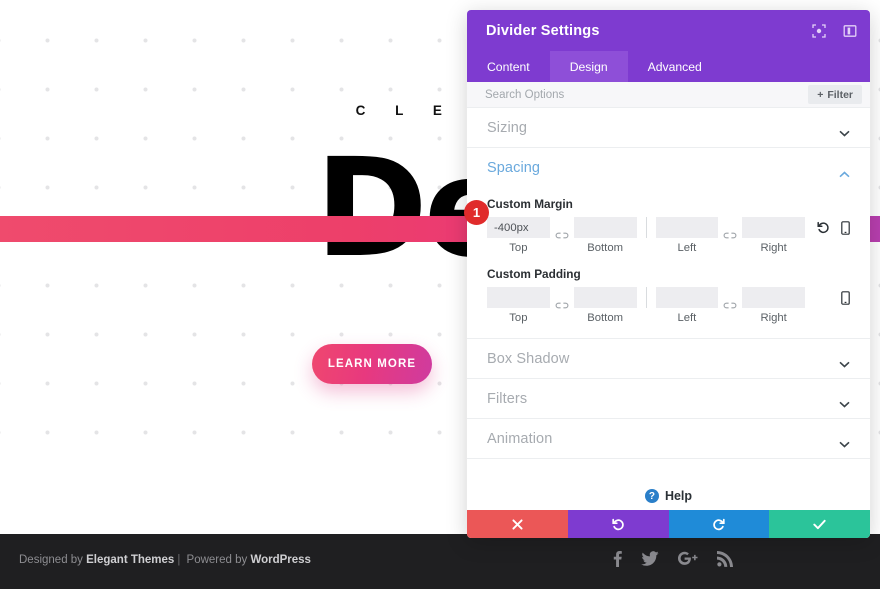 The height and width of the screenshot is (589, 880). I want to click on link-padding-vertical-icon, so click(562, 305).